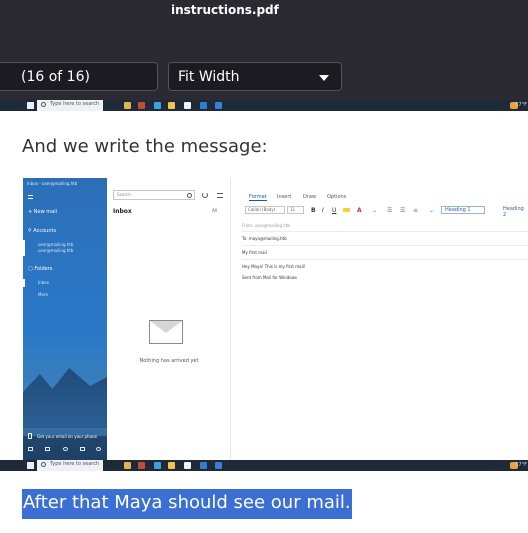 The image size is (528, 533). What do you see at coordinates (30, 449) in the screenshot?
I see `mail-nav-icon` at bounding box center [30, 449].